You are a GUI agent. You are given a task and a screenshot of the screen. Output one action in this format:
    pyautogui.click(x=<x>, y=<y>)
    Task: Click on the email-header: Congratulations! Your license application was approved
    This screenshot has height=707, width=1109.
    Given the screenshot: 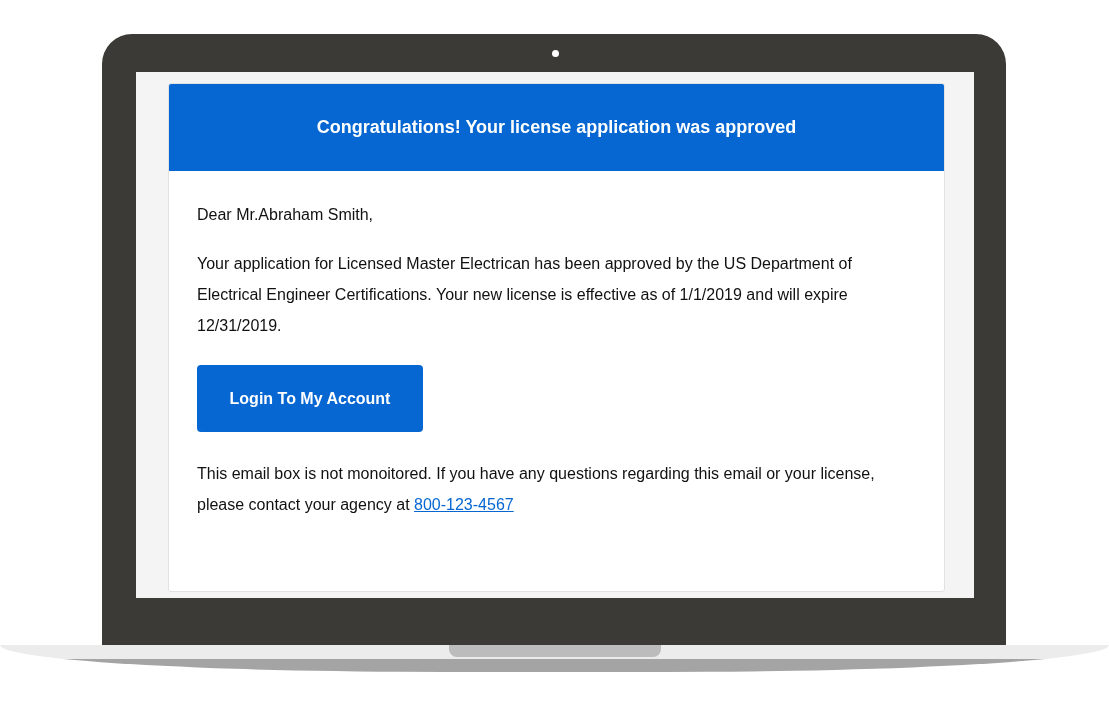 What is the action you would take?
    pyautogui.click(x=556, y=127)
    